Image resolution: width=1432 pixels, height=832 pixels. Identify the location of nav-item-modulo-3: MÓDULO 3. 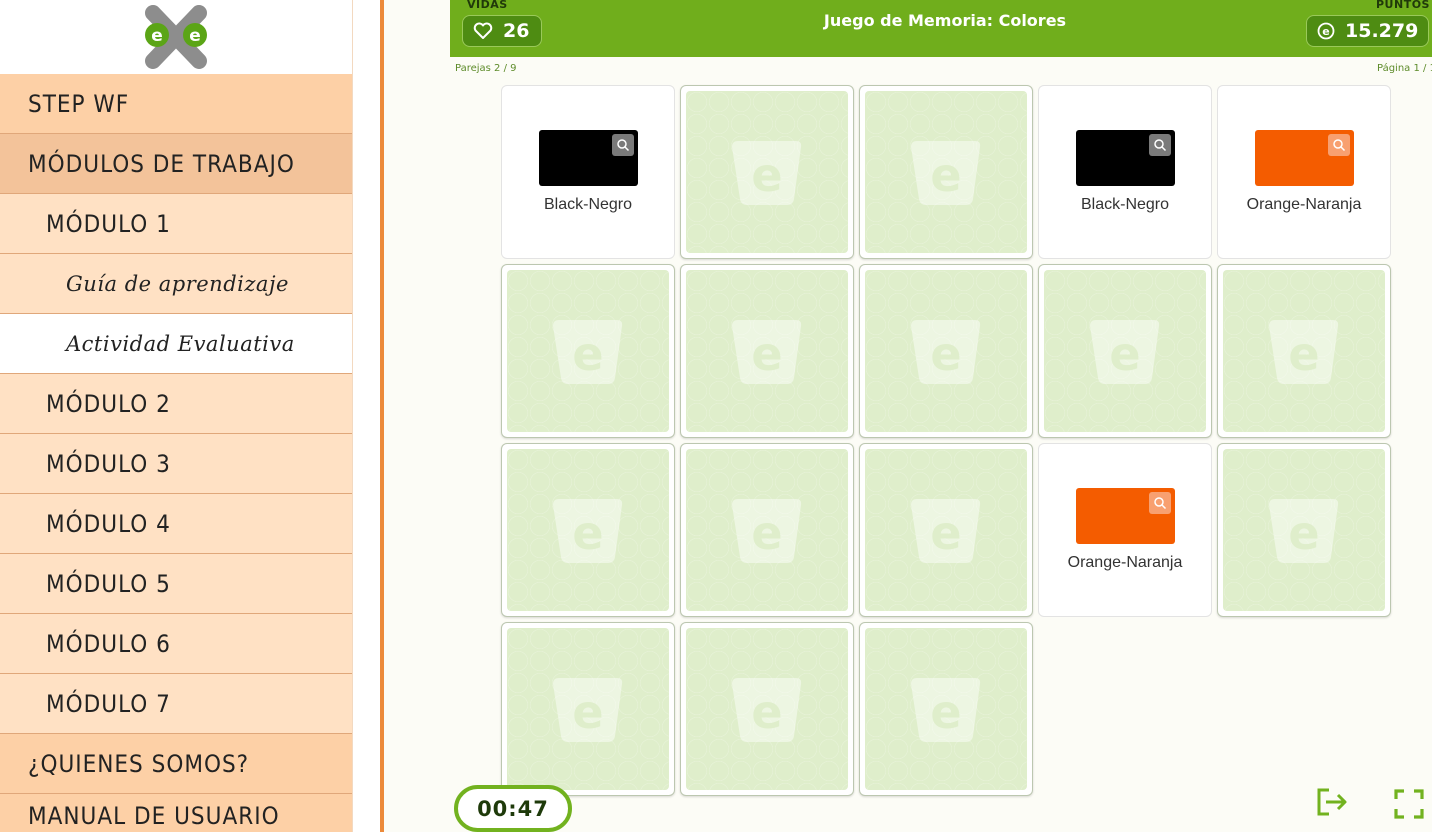
(176, 464).